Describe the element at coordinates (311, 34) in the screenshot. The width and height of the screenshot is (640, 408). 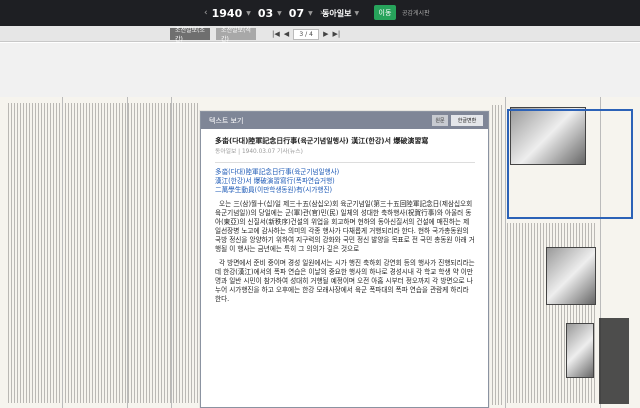
I see `total-pages: 4` at that location.